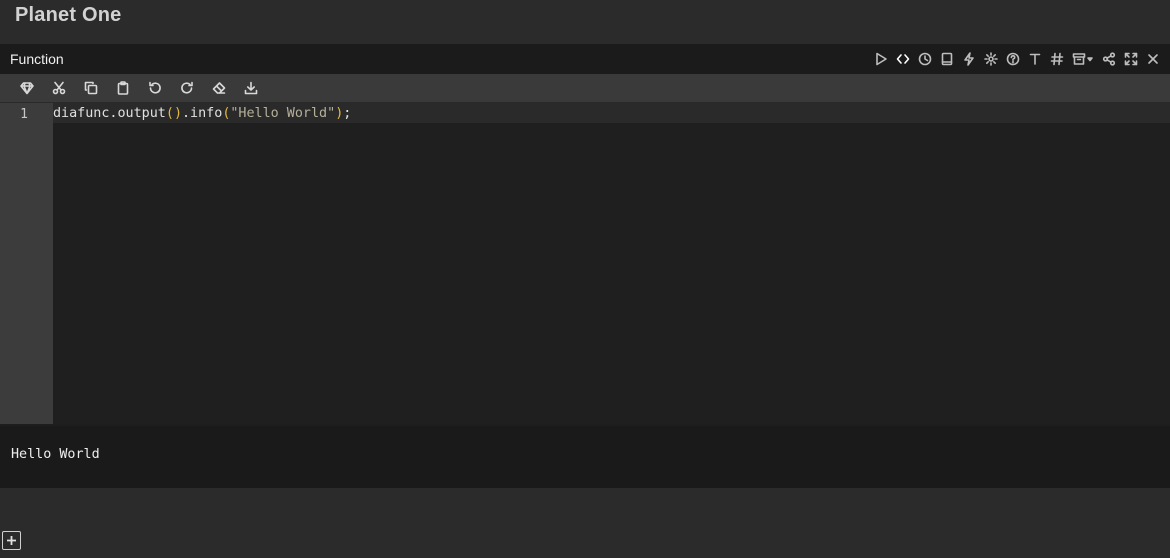  Describe the element at coordinates (155, 88) in the screenshot. I see `undo-icon` at that location.